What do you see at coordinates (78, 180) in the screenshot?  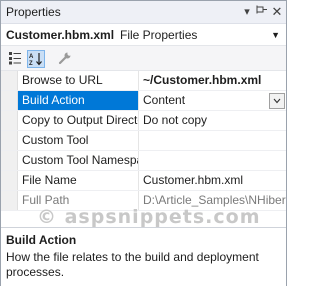 I see `property-name: File Name` at bounding box center [78, 180].